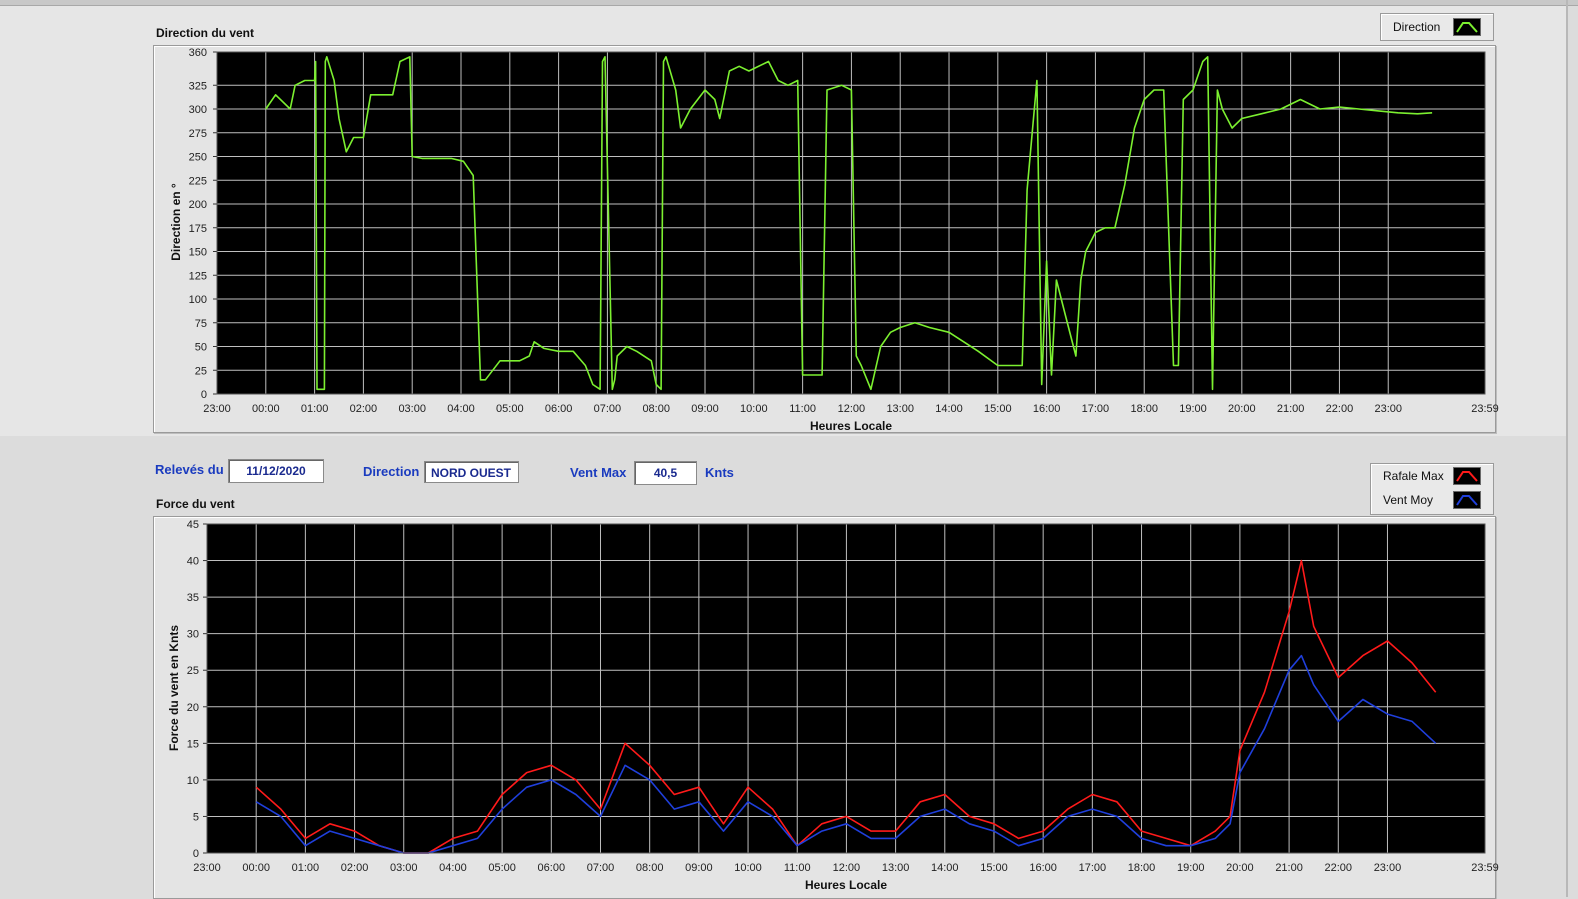 The height and width of the screenshot is (899, 1578). Describe the element at coordinates (945, 868) in the screenshot. I see `x-tick-label: 14:00` at that location.